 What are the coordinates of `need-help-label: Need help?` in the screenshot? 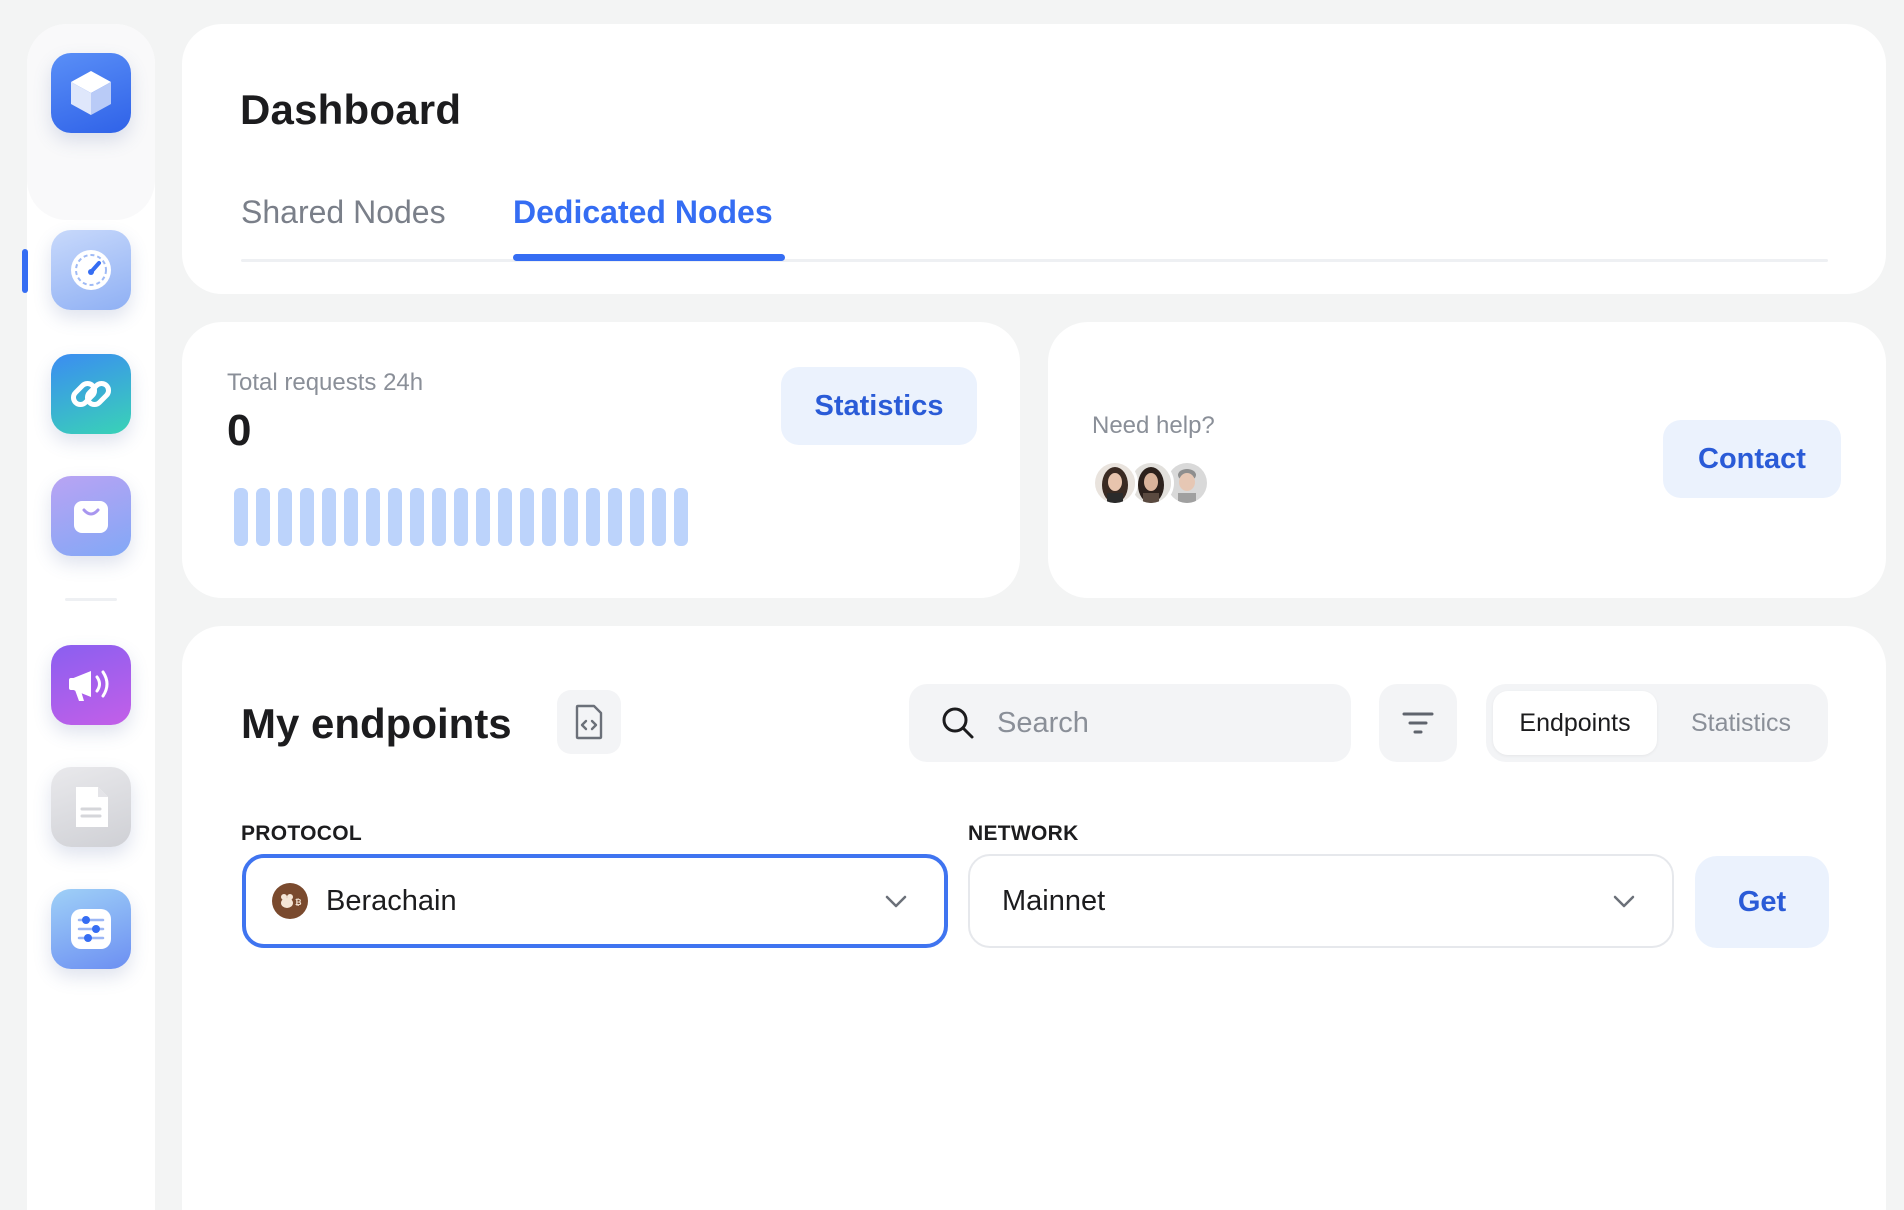 It's located at (1153, 425).